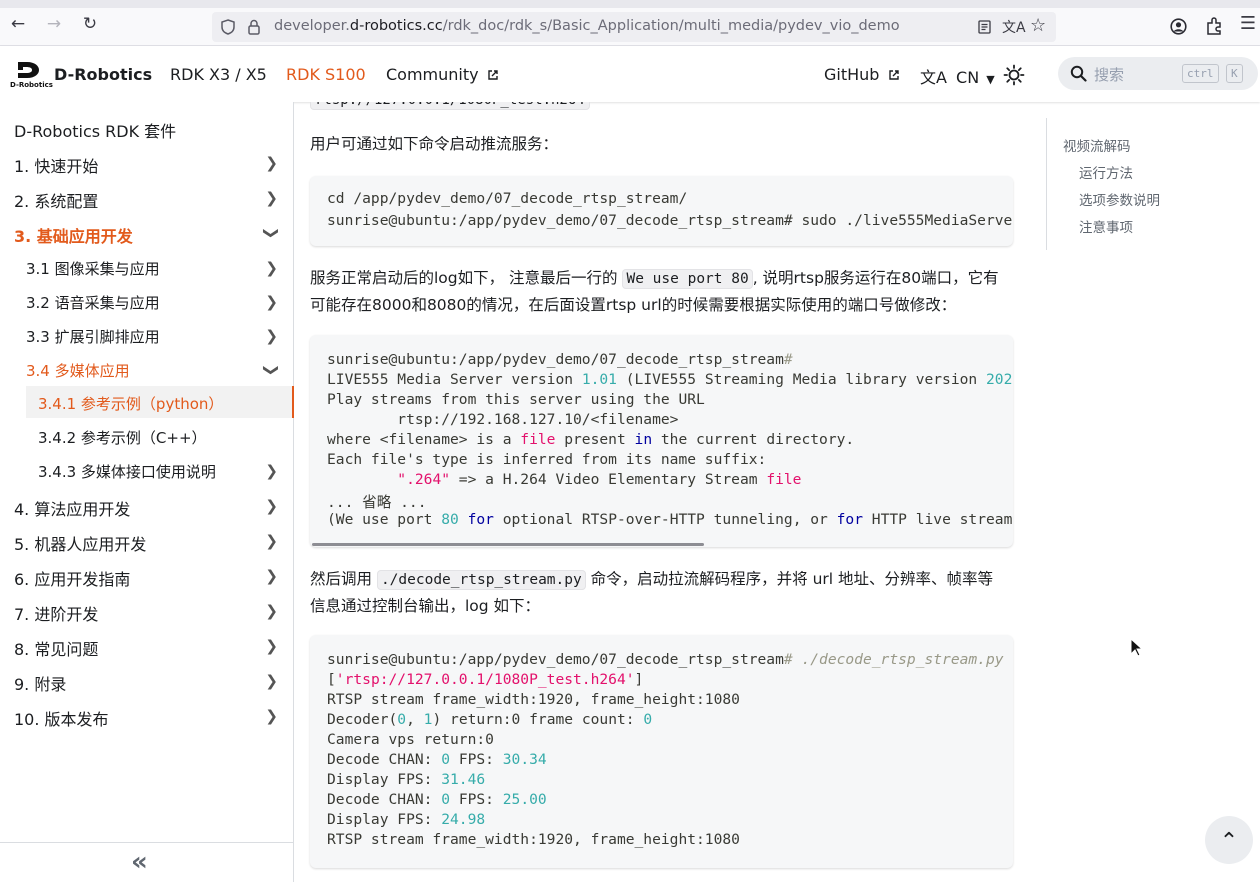 The height and width of the screenshot is (882, 1260). What do you see at coordinates (406, 819) in the screenshot?
I see `code-line: Display FPS: 24.98` at bounding box center [406, 819].